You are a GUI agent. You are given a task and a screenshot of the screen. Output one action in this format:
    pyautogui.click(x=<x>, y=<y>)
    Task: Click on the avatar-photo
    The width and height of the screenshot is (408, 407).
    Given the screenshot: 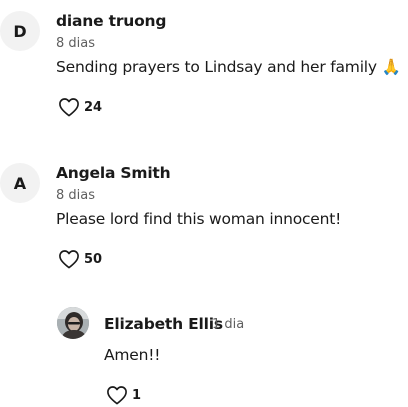 What is the action you would take?
    pyautogui.click(x=73, y=323)
    